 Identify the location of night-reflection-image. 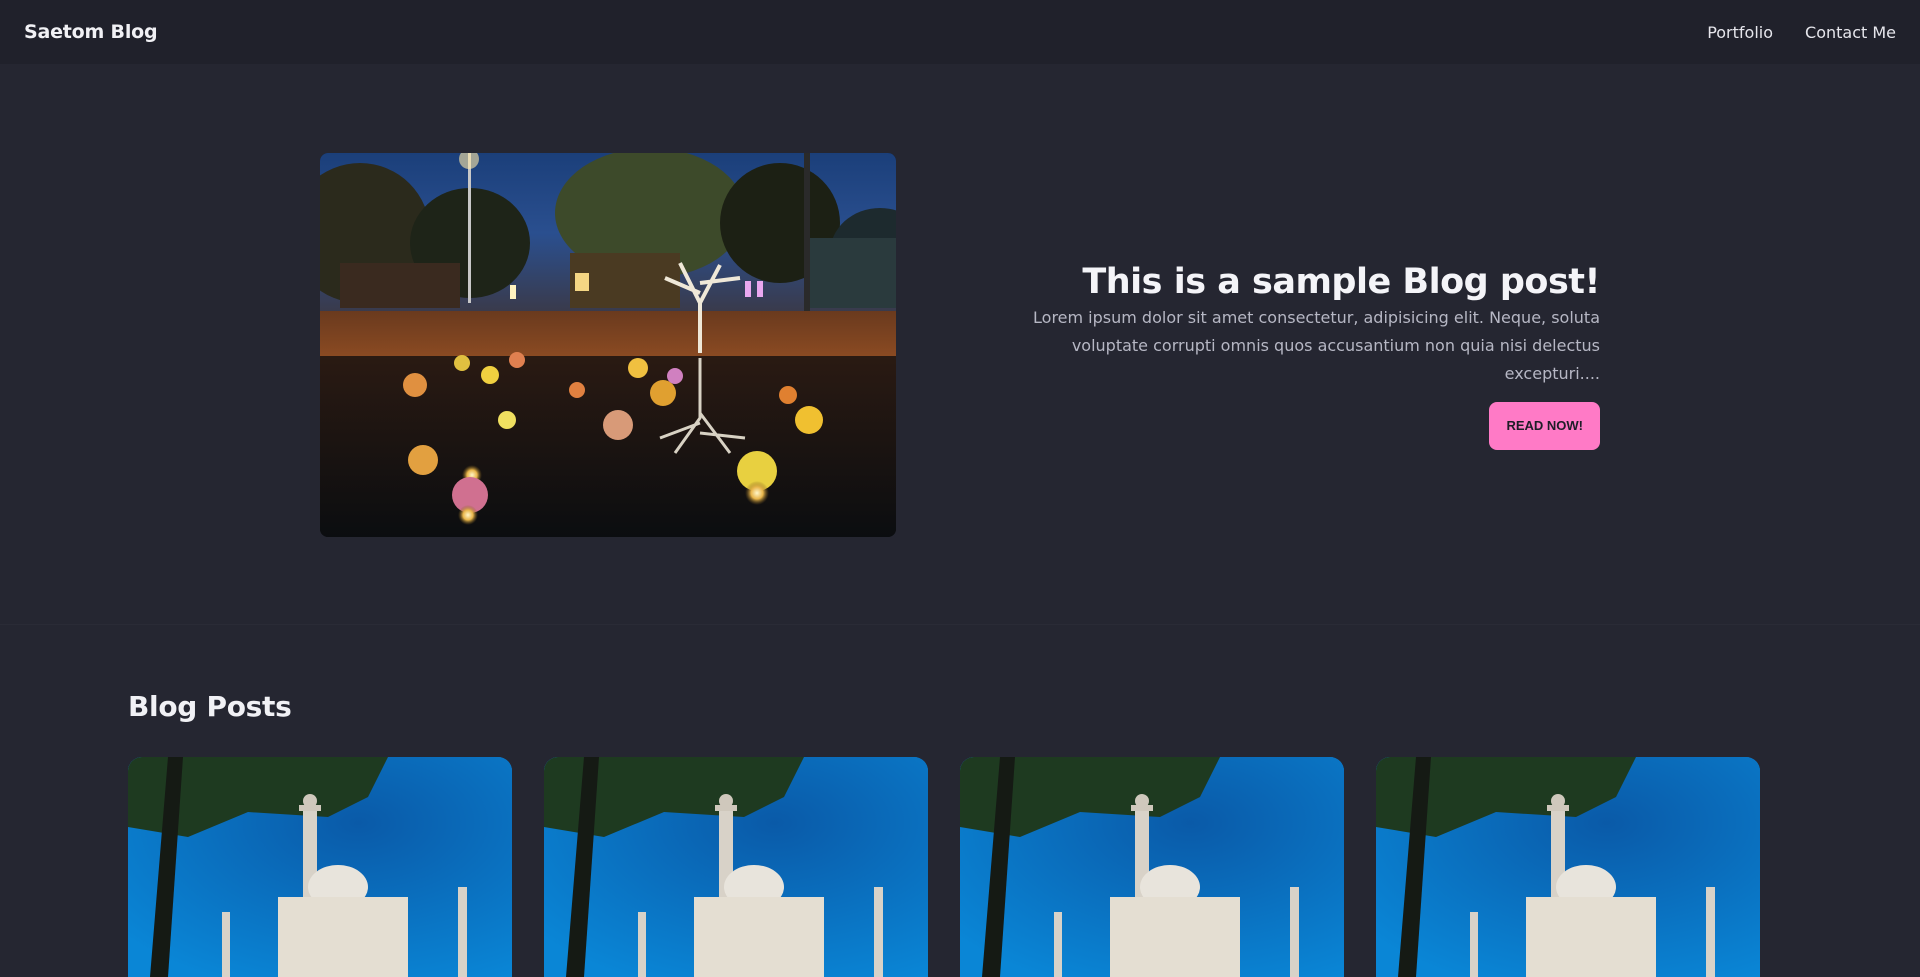
(608, 345).